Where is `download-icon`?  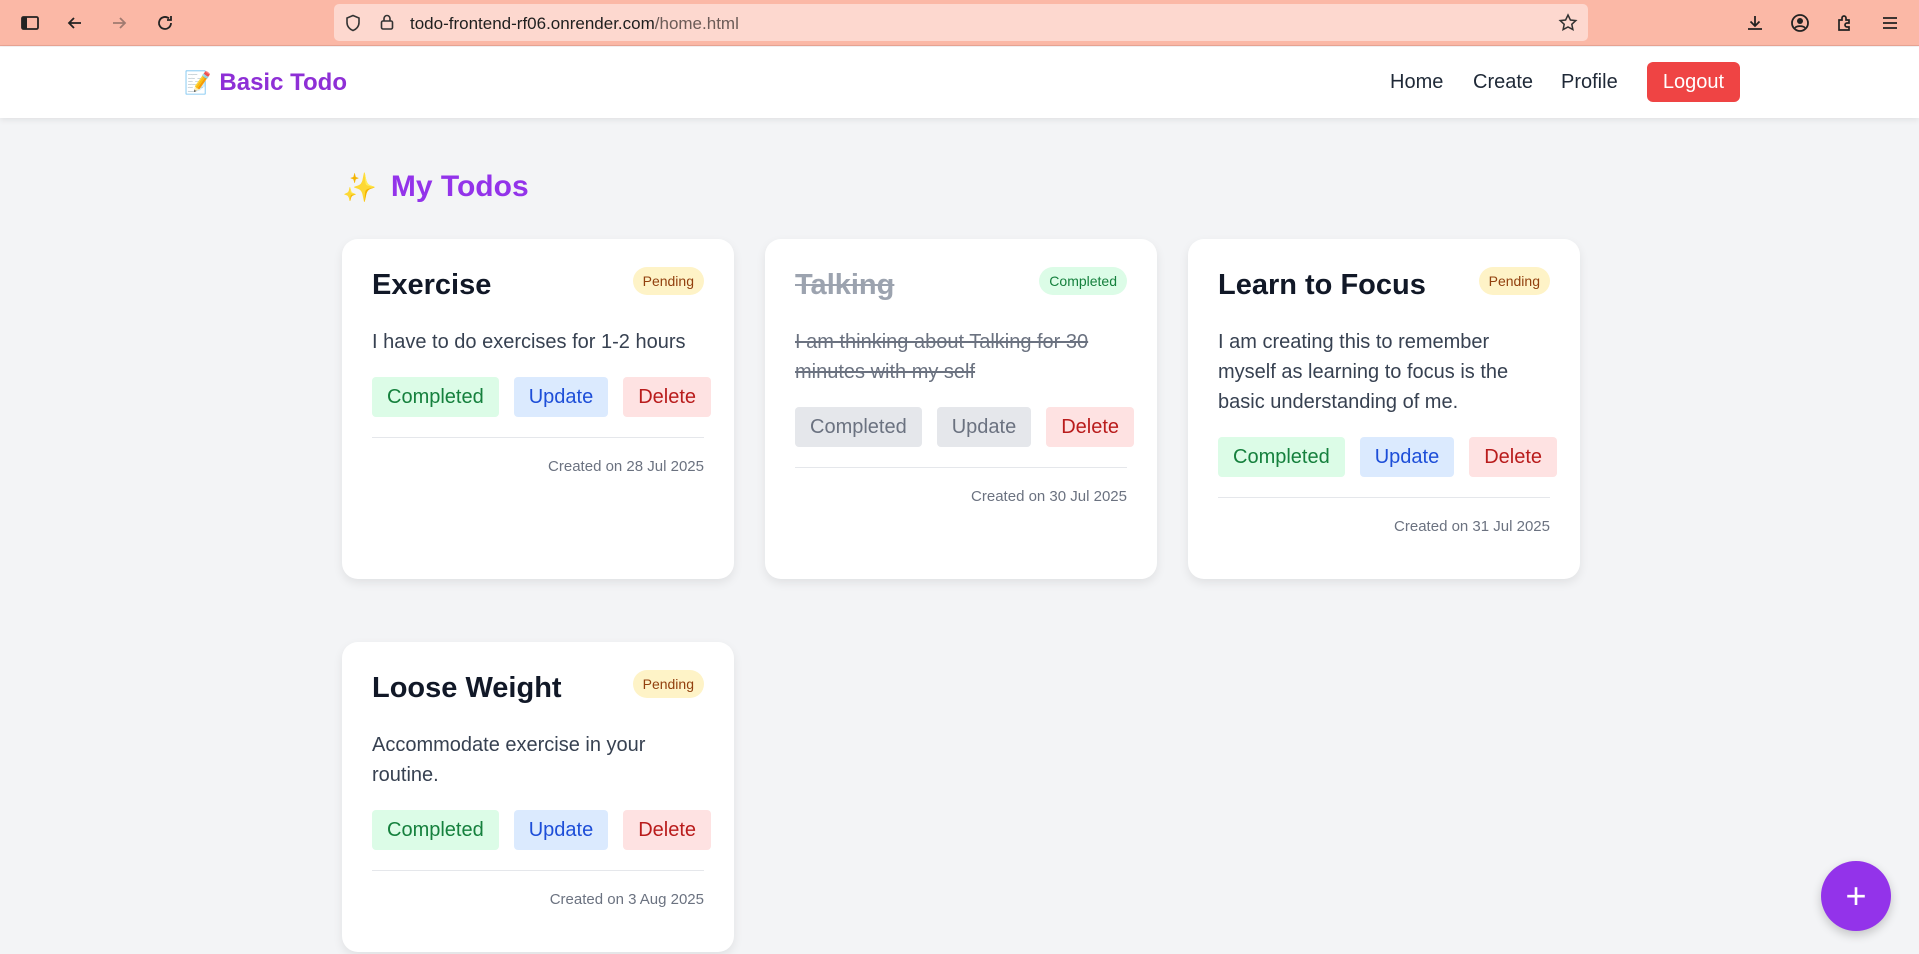 download-icon is located at coordinates (1755, 23).